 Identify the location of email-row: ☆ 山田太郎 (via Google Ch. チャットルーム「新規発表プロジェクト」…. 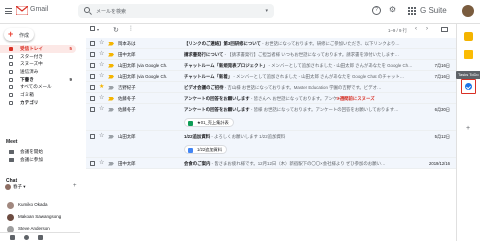
(271, 65).